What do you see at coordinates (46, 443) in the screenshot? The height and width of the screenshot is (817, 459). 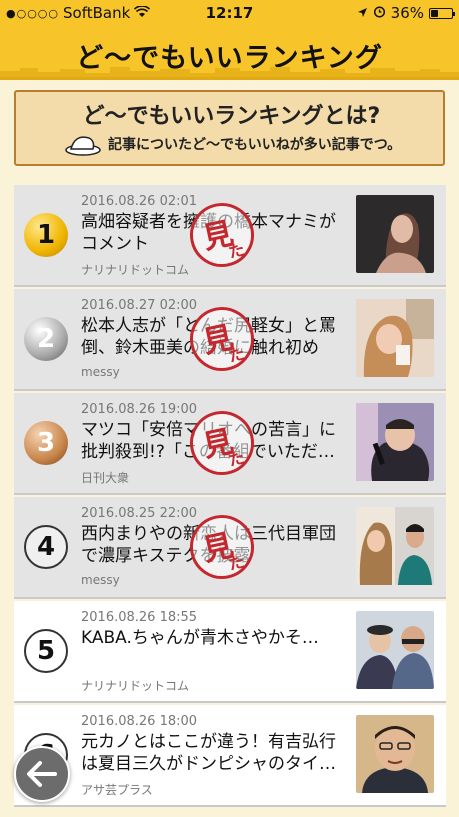 I see `rank-badge: 3` at bounding box center [46, 443].